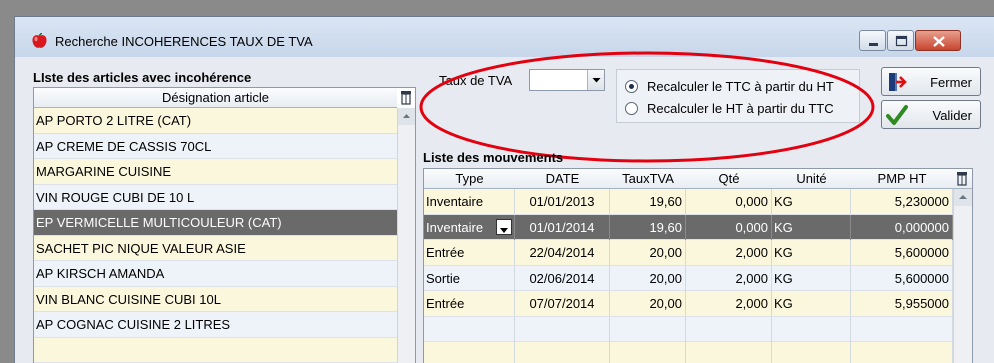  I want to click on desktop-background-left, so click(7, 181).